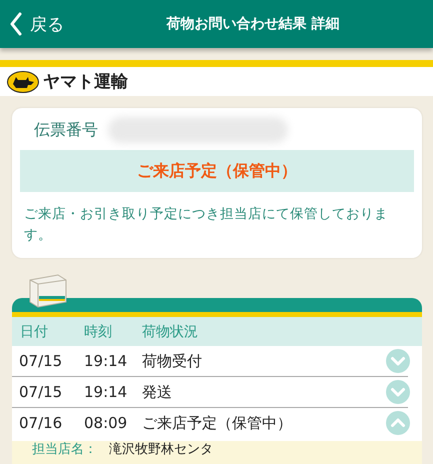 This screenshot has width=433, height=464. Describe the element at coordinates (16, 24) in the screenshot. I see `back-chevron-icon` at that location.